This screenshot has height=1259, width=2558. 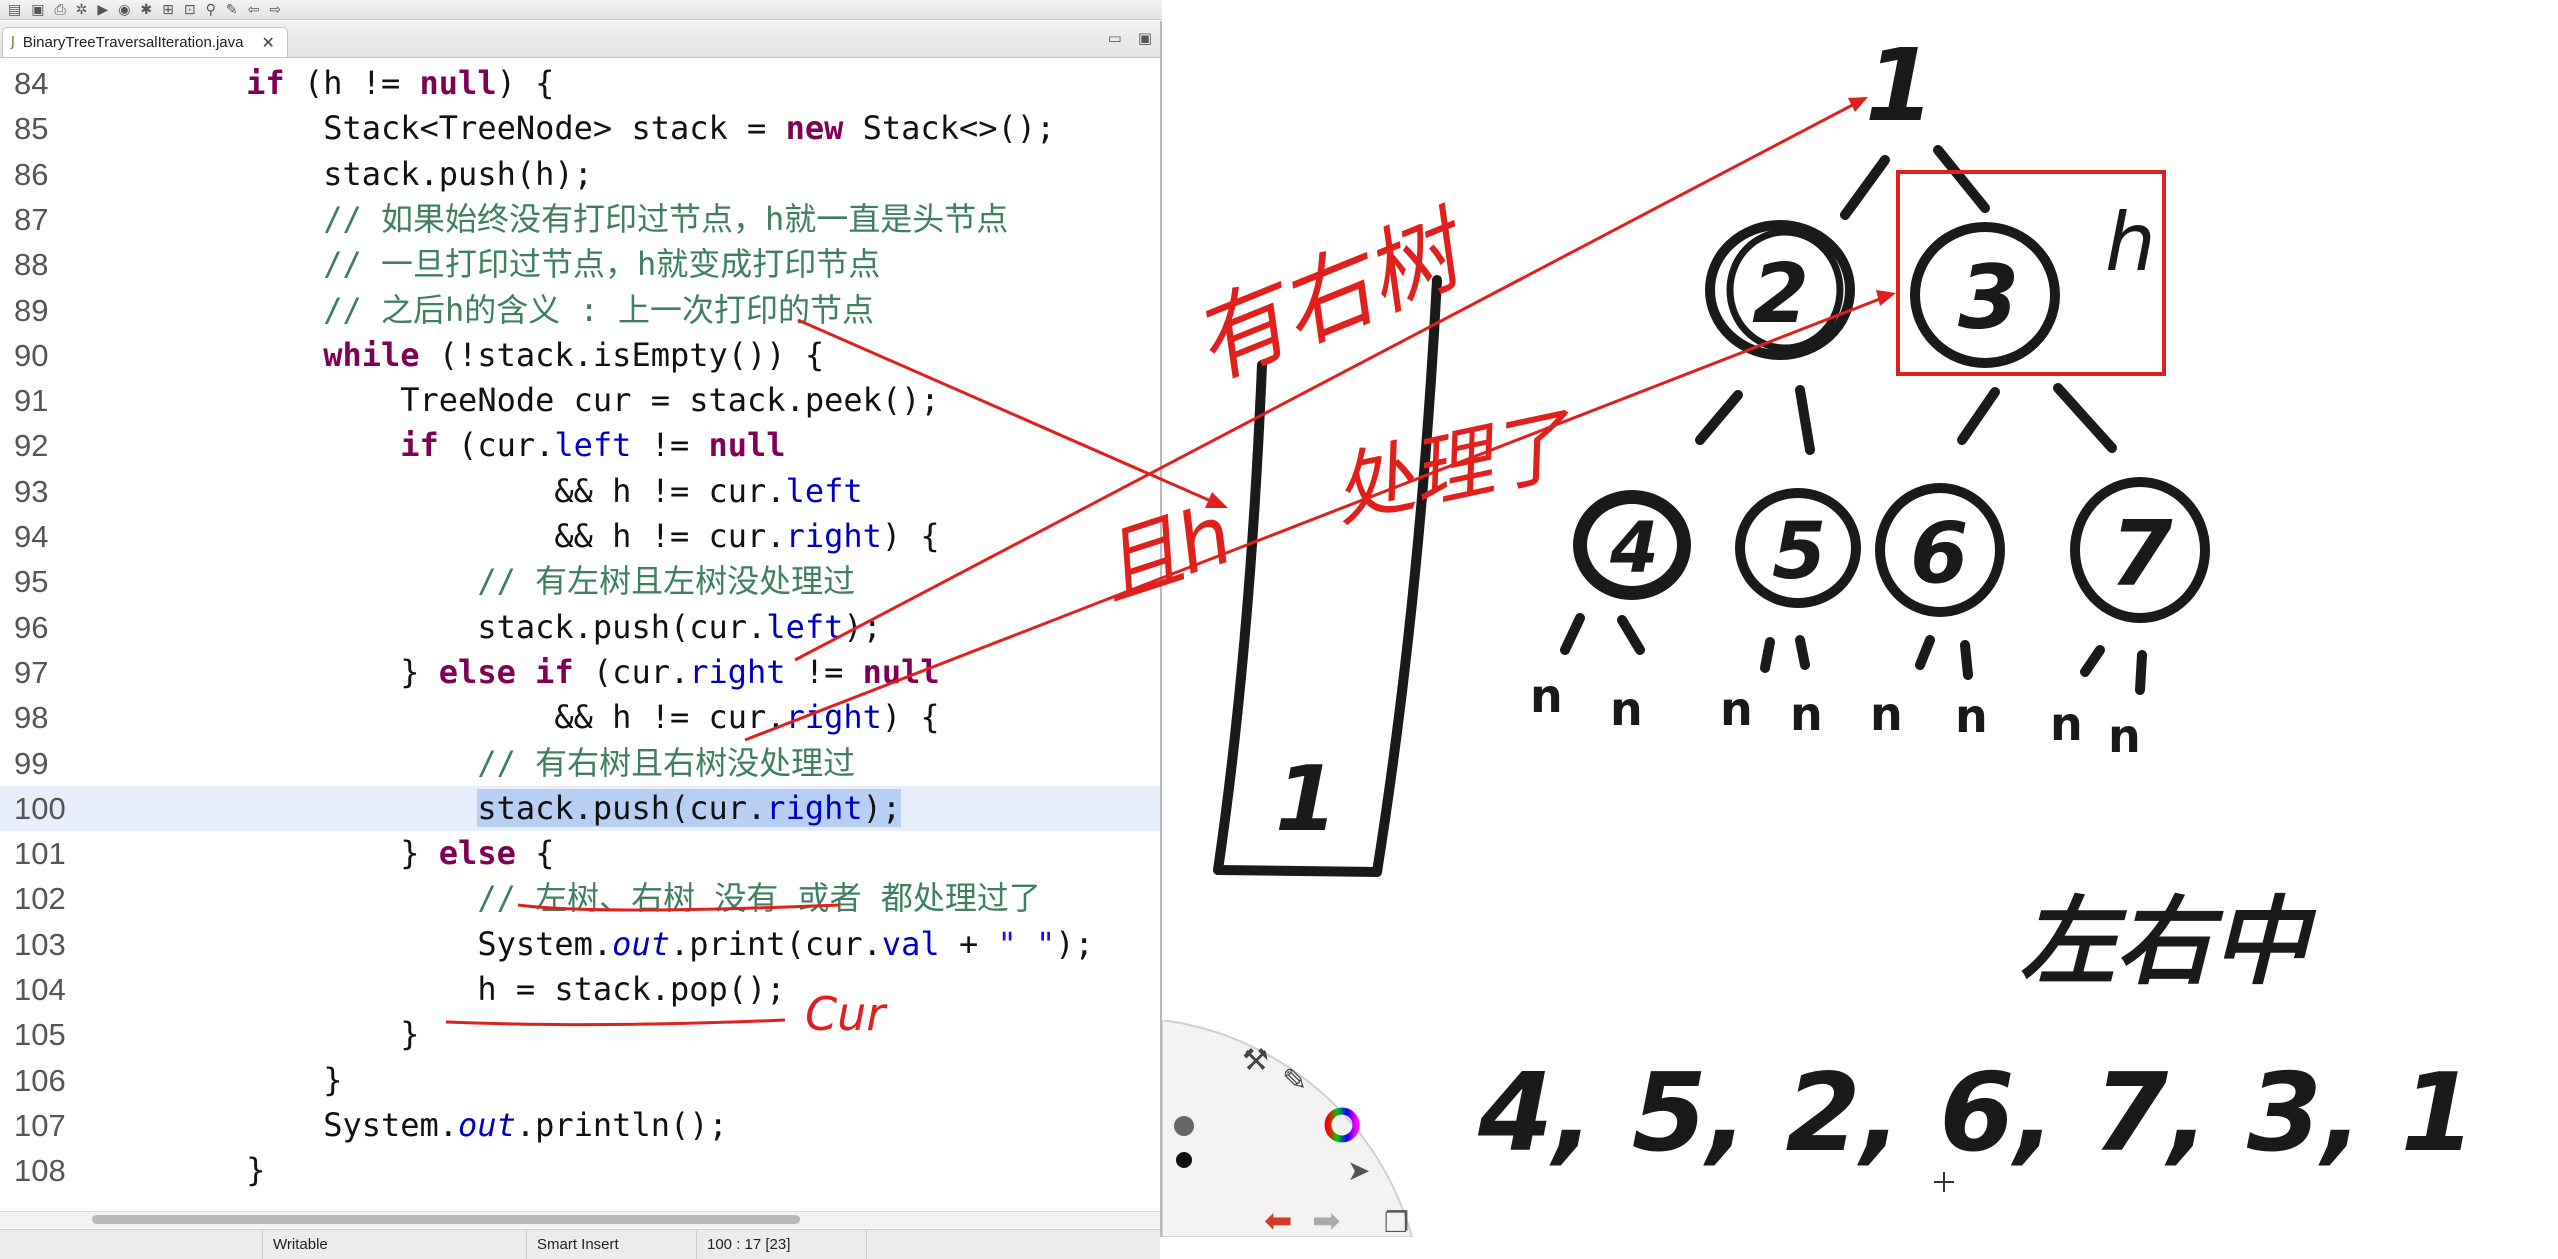 I want to click on scrollbar-thumb, so click(x=446, y=1219).